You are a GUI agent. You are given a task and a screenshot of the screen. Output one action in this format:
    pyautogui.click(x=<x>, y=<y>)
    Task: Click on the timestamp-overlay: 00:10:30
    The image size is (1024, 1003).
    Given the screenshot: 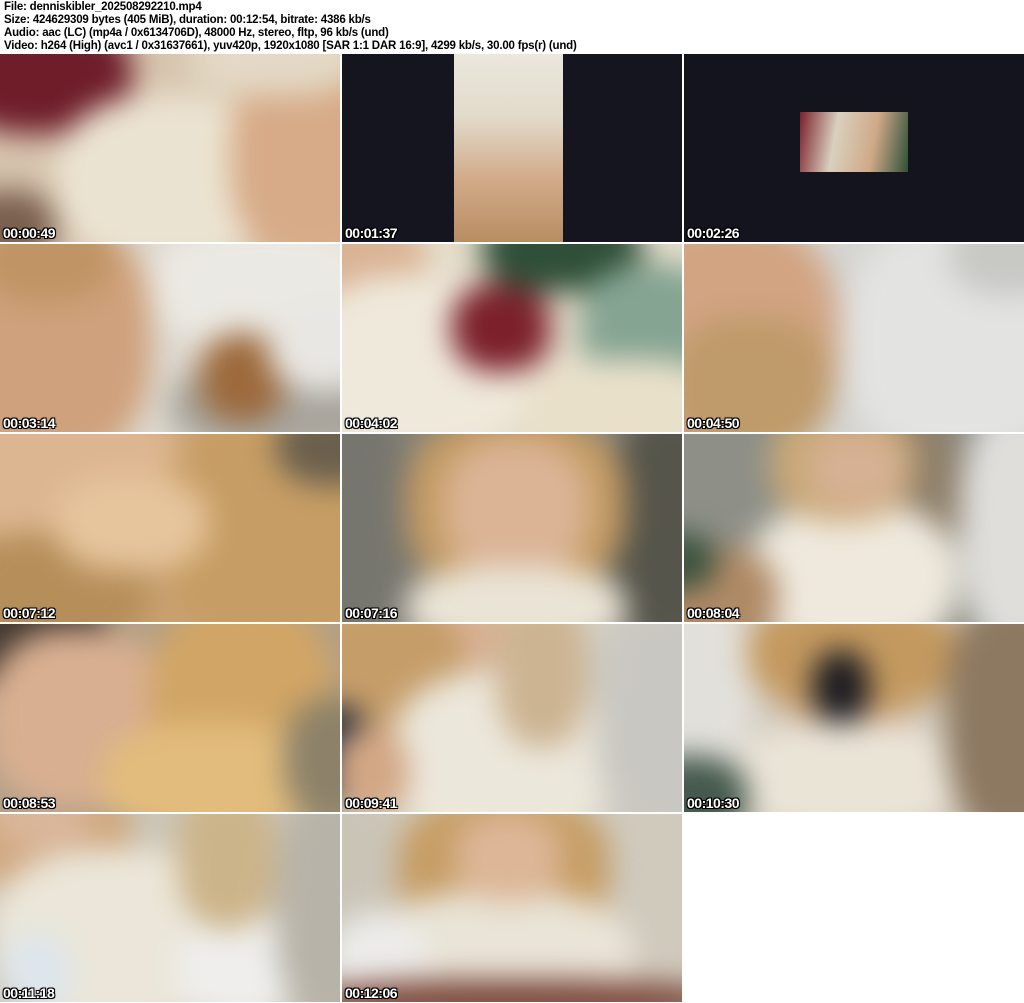 What is the action you would take?
    pyautogui.click(x=713, y=803)
    